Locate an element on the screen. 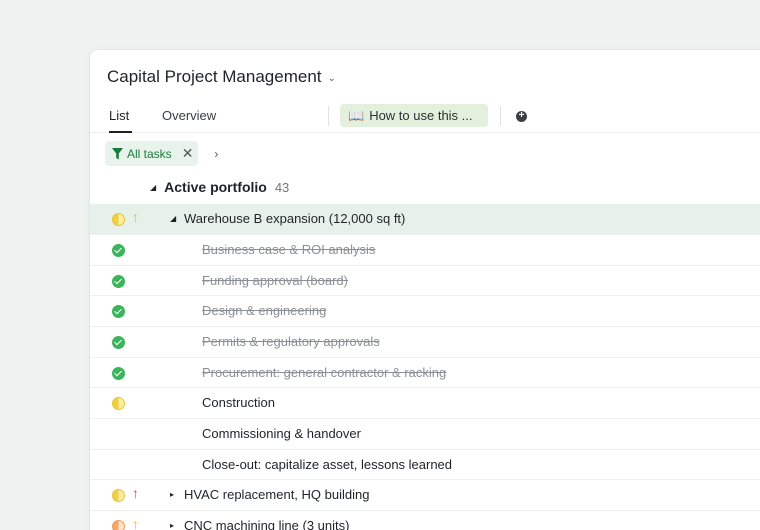 The height and width of the screenshot is (530, 760). task-title: Permits & regulatory approvals is located at coordinates (291, 341).